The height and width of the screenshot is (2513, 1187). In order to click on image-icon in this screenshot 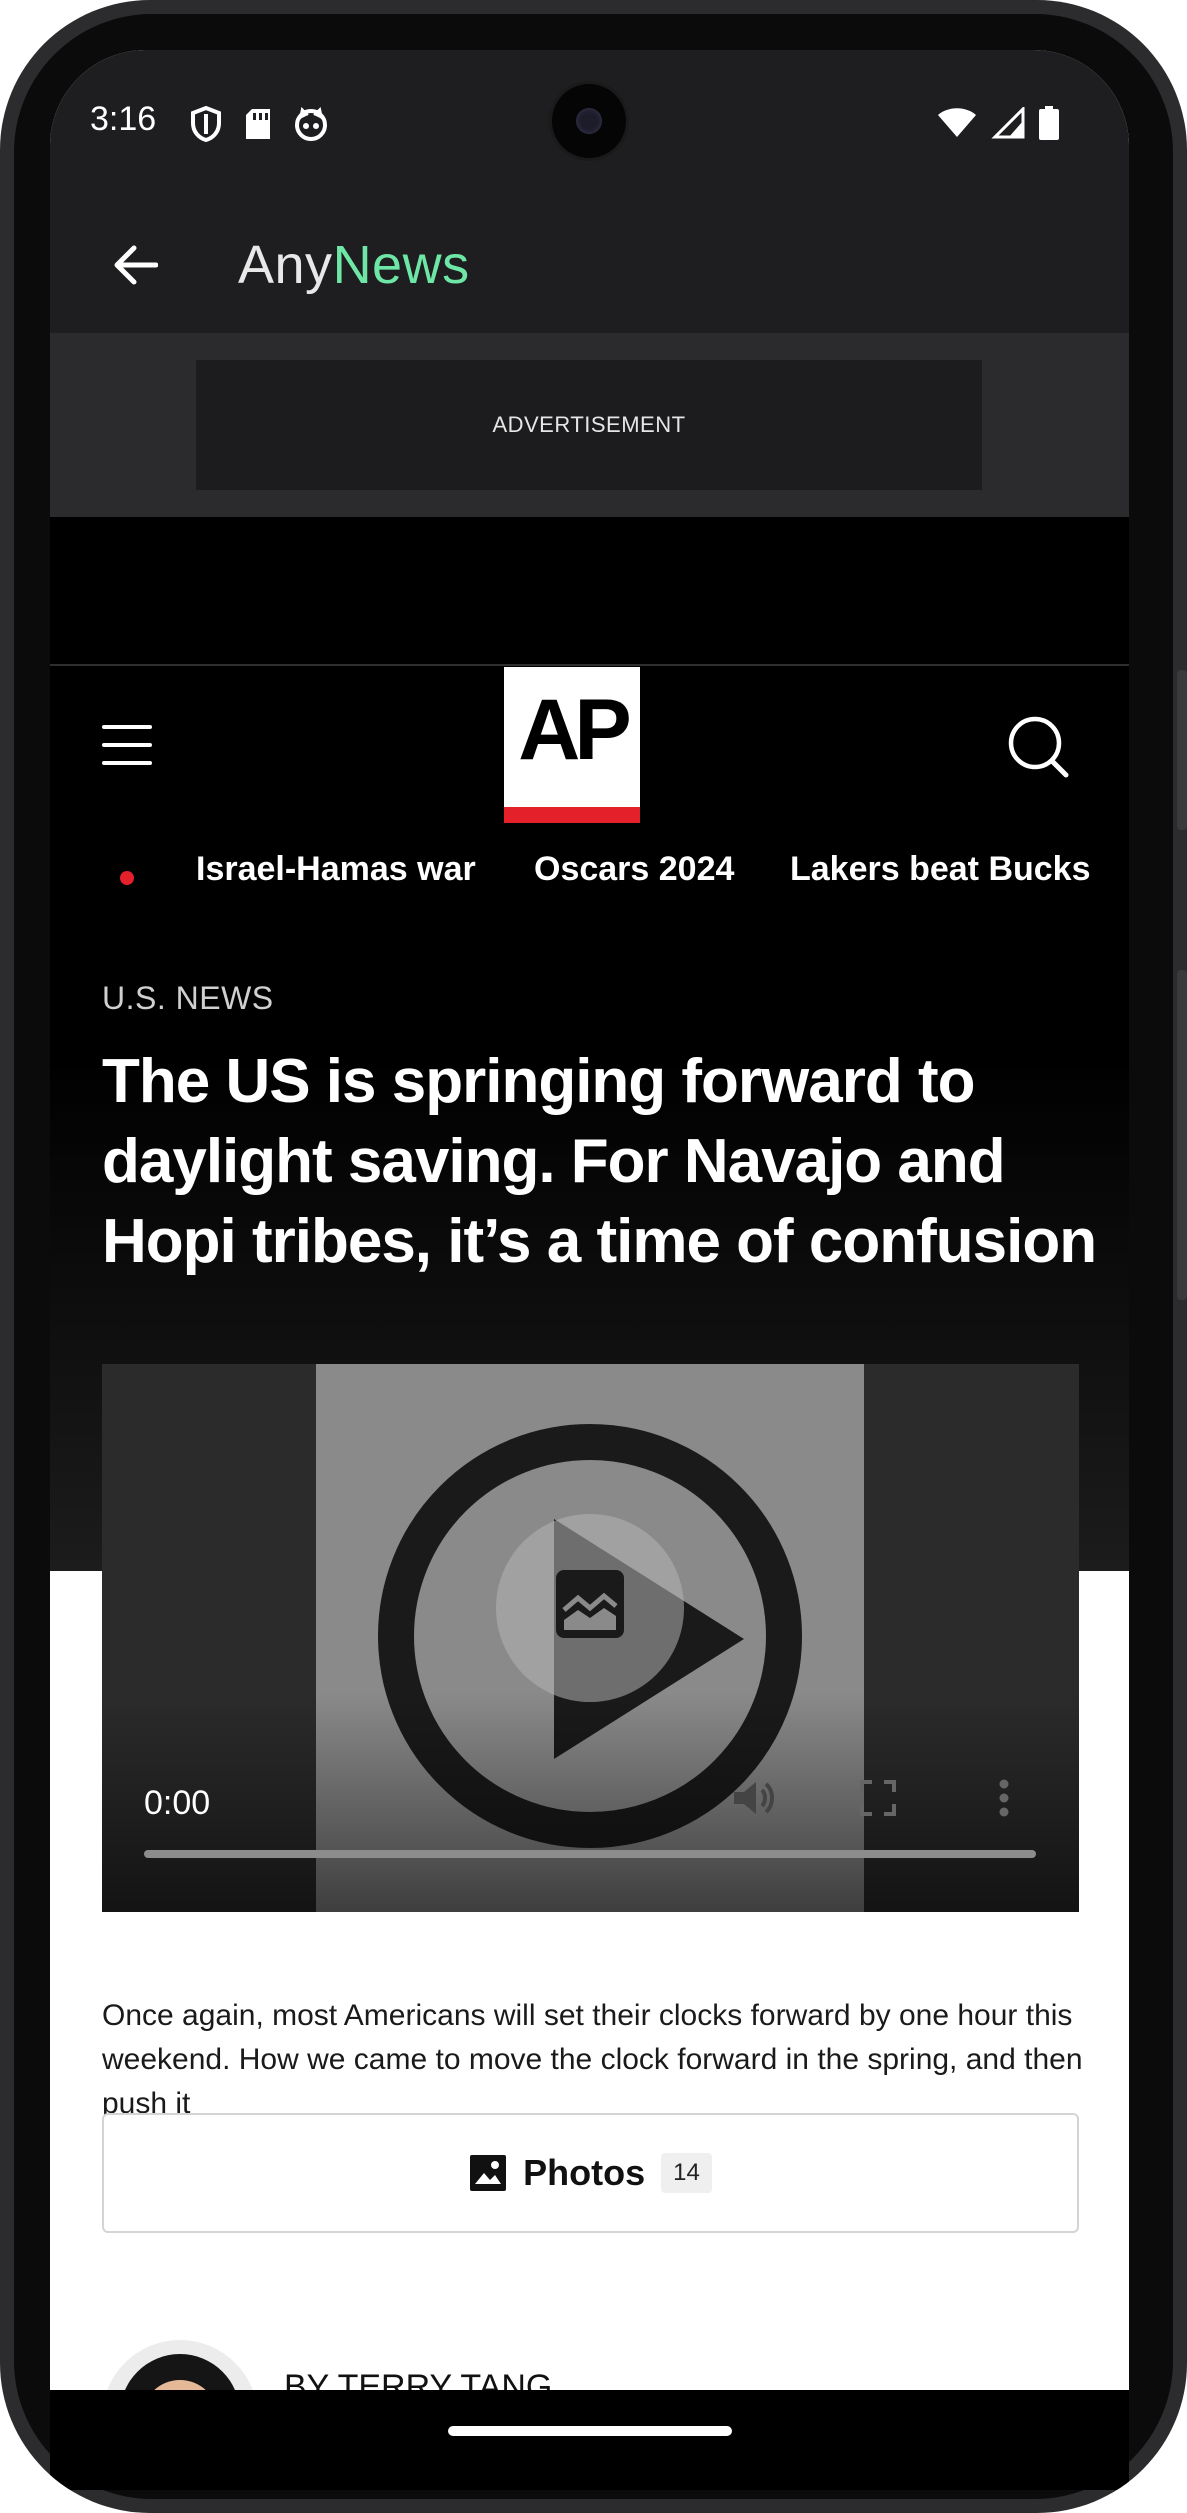, I will do `click(488, 2173)`.